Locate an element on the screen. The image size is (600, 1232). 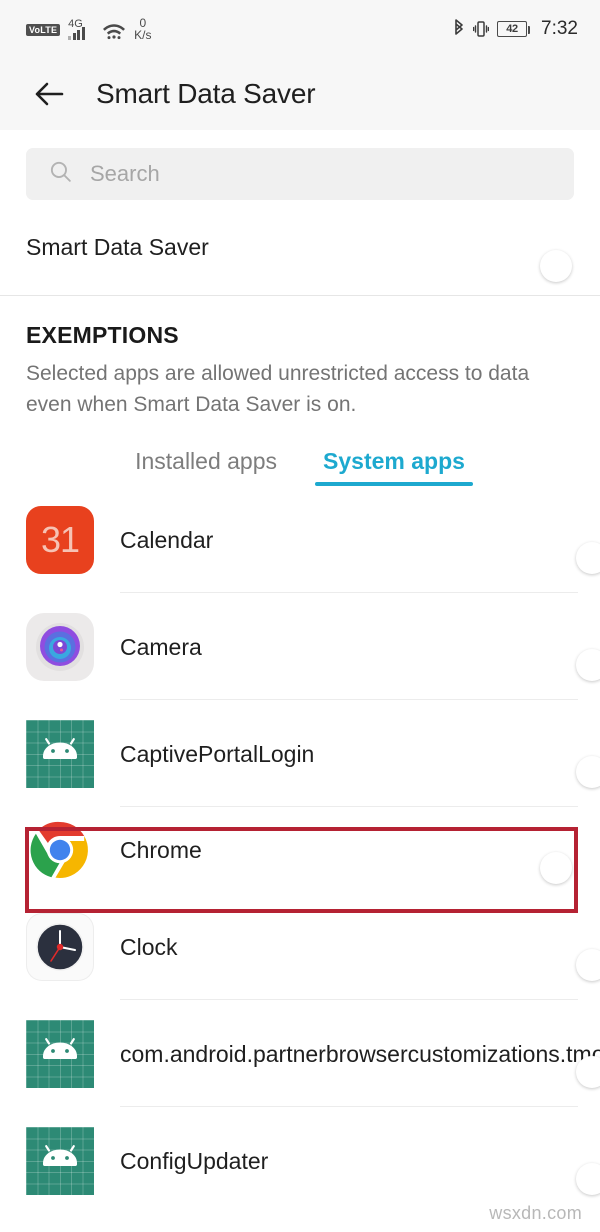
tab-system-apps: System apps is located at coordinates (394, 467).